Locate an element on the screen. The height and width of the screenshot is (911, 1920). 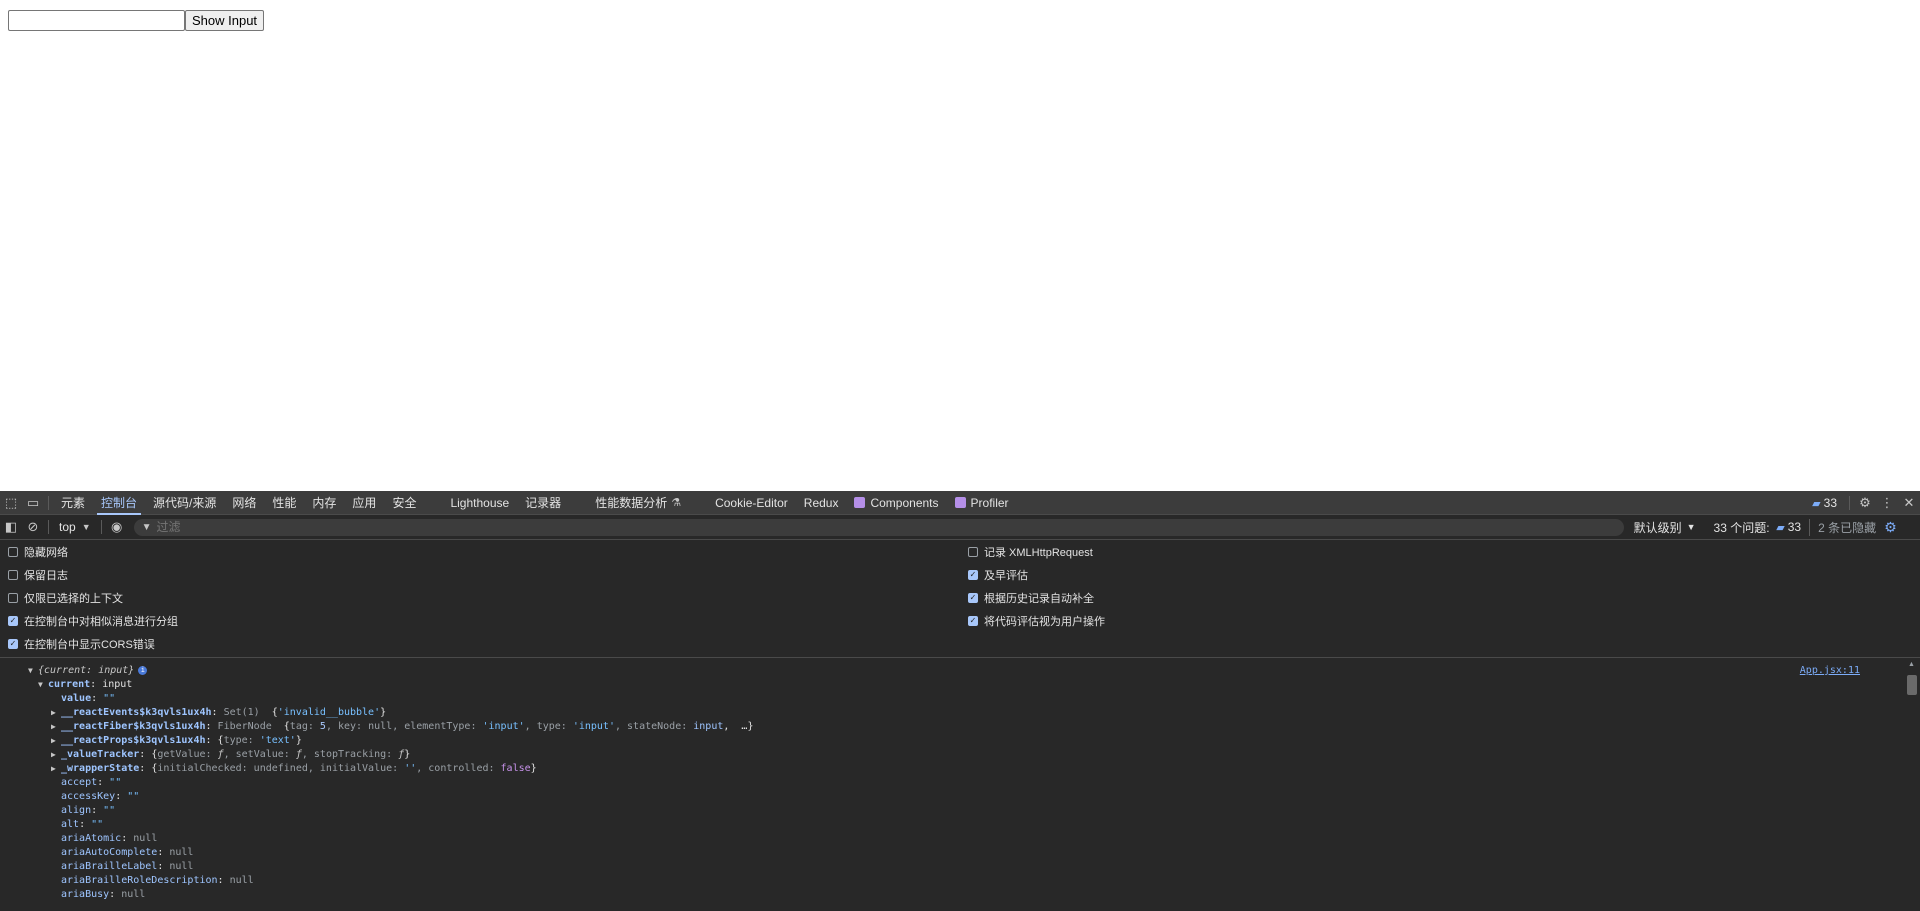
text-input is located at coordinates (96, 20).